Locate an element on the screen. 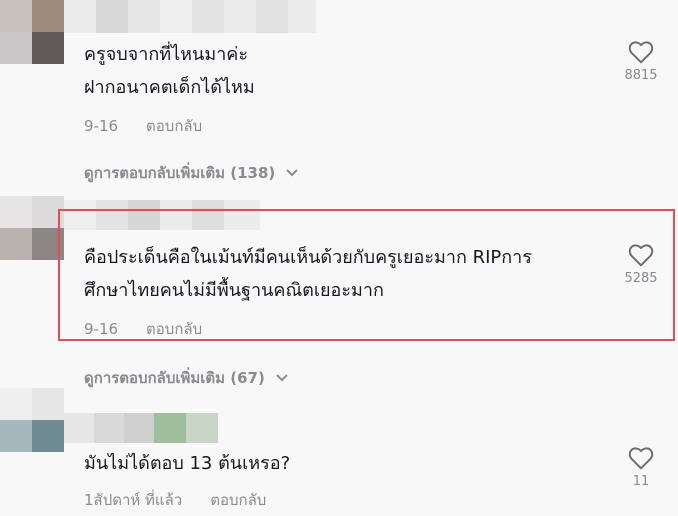  view-more-label: ดูการตอบกลับเพิ่มเติม (67) is located at coordinates (174, 378).